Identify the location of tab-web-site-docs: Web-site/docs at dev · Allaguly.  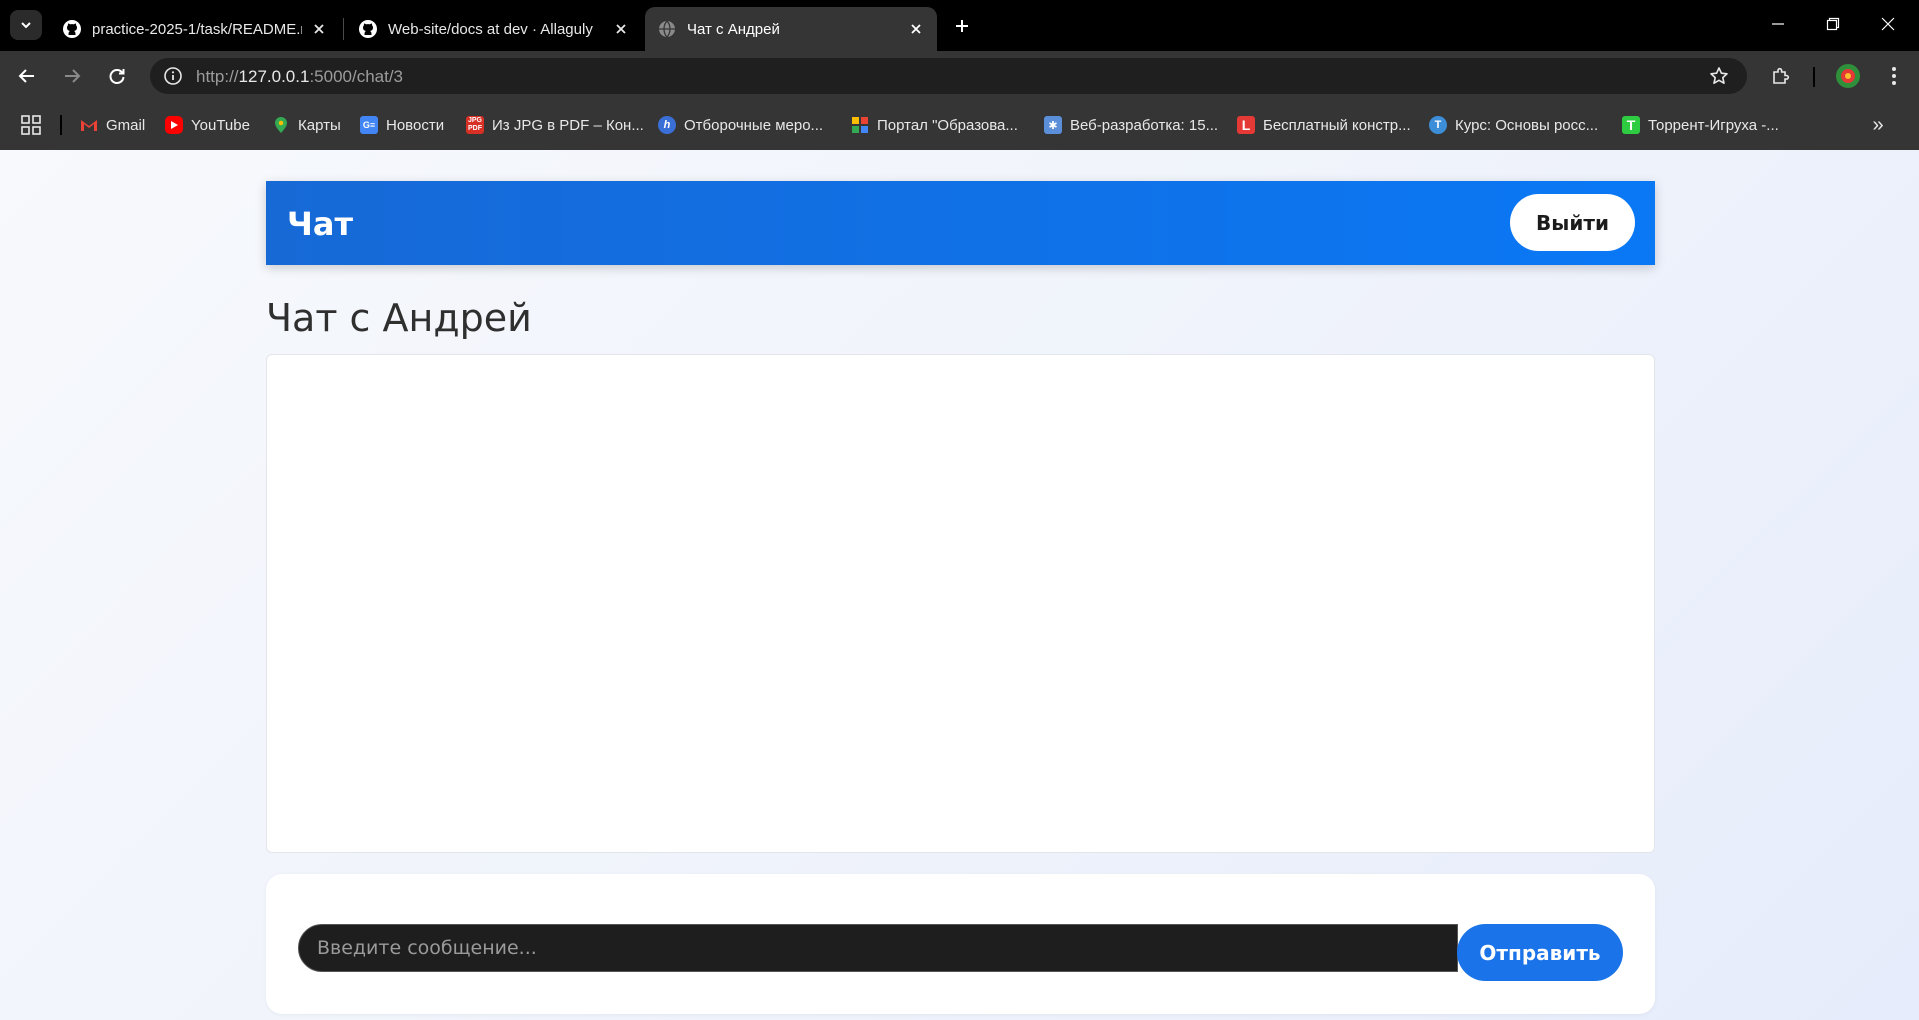
(494, 29).